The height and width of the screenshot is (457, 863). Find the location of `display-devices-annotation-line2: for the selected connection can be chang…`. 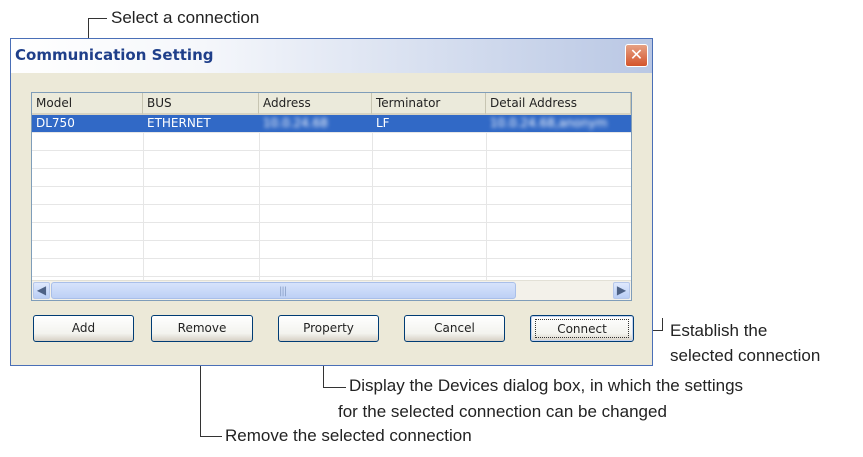

display-devices-annotation-line2: for the selected connection can be chang… is located at coordinates (502, 411).